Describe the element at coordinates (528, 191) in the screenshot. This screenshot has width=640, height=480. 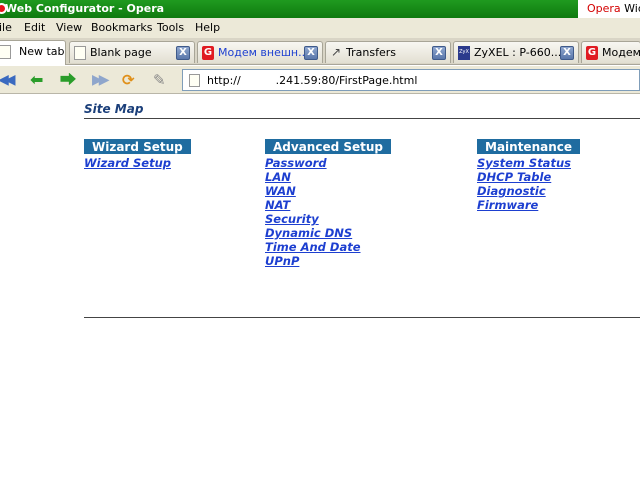
I see `link-diagnostic: Diagnostic` at that location.